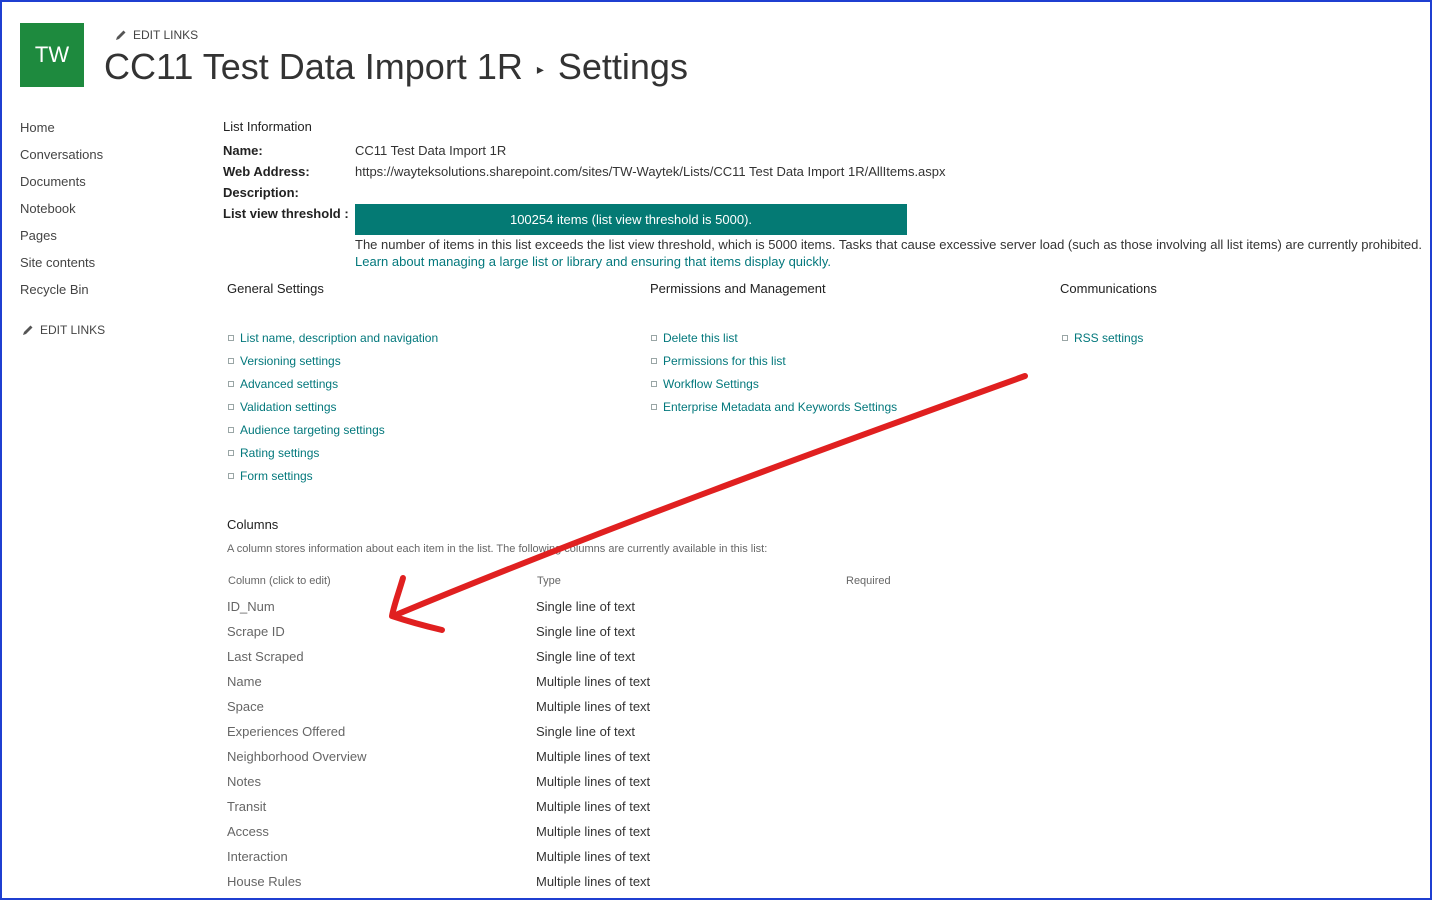  Describe the element at coordinates (1108, 338) in the screenshot. I see `rss-settings-link: RSS settings` at that location.